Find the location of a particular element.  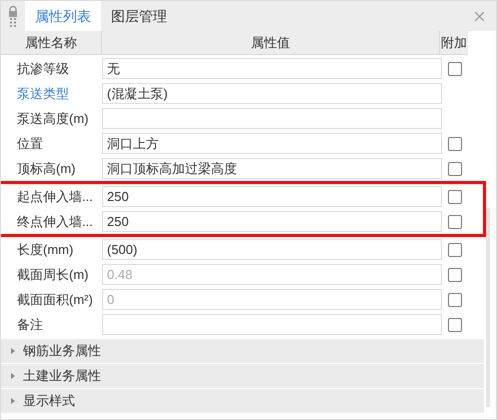

value-field: (500) is located at coordinates (272, 249).